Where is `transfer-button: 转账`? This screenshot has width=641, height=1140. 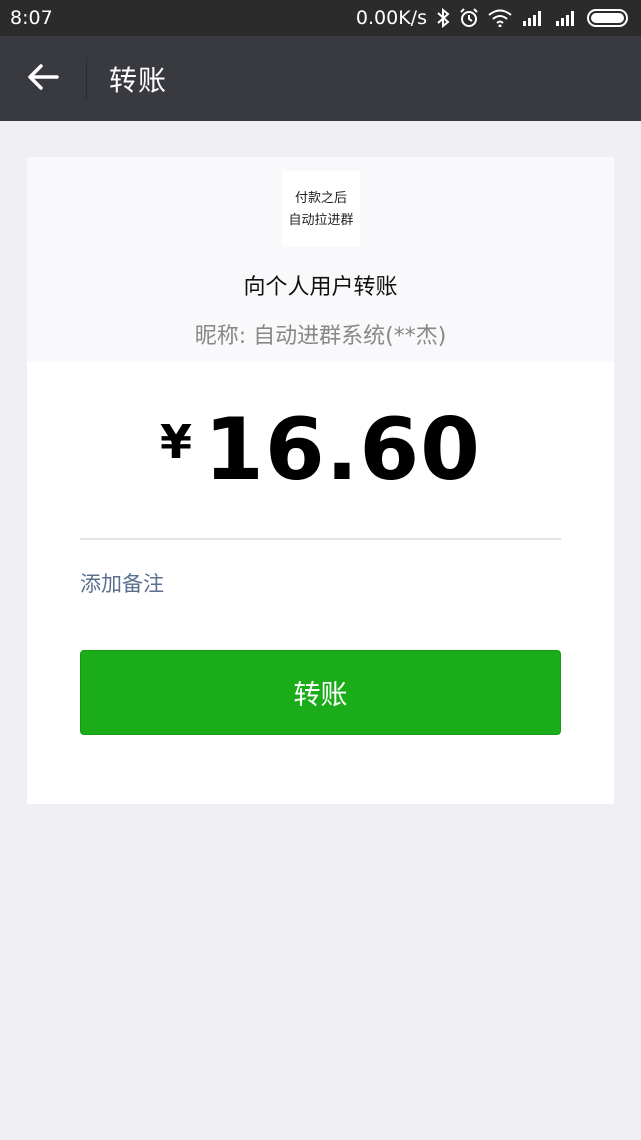
transfer-button: 转账 is located at coordinates (320, 692).